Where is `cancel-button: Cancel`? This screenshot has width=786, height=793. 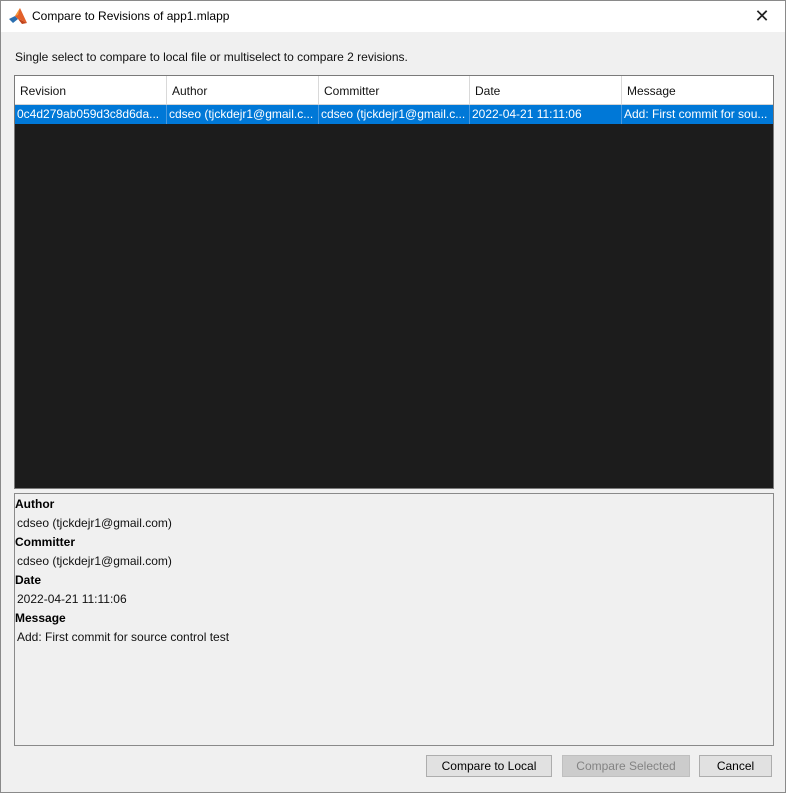
cancel-button: Cancel is located at coordinates (735, 766).